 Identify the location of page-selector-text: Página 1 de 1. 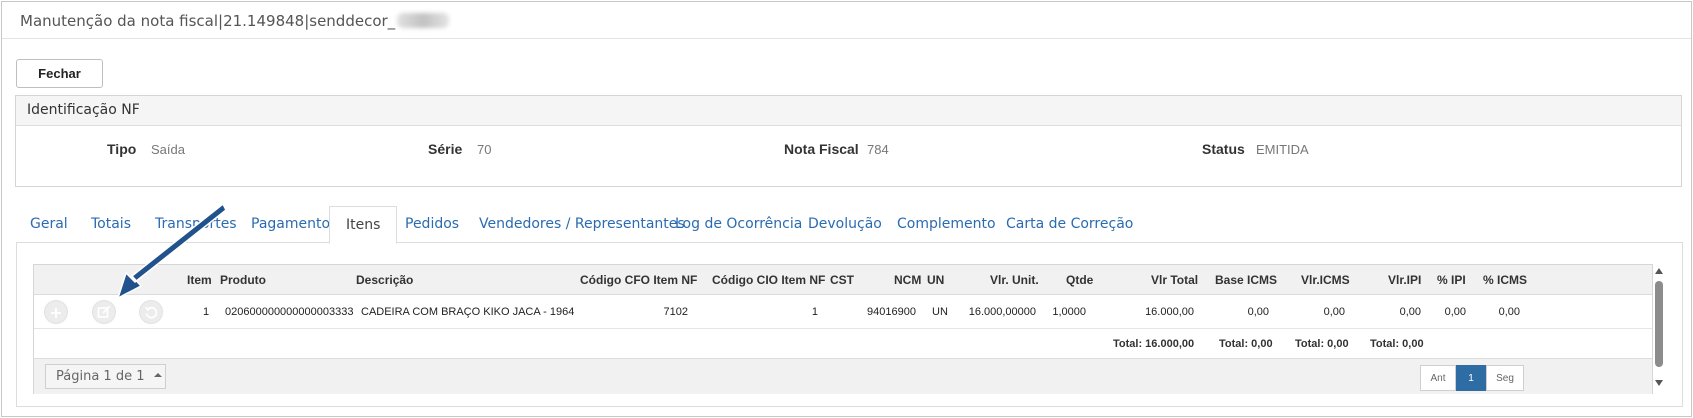
(100, 376).